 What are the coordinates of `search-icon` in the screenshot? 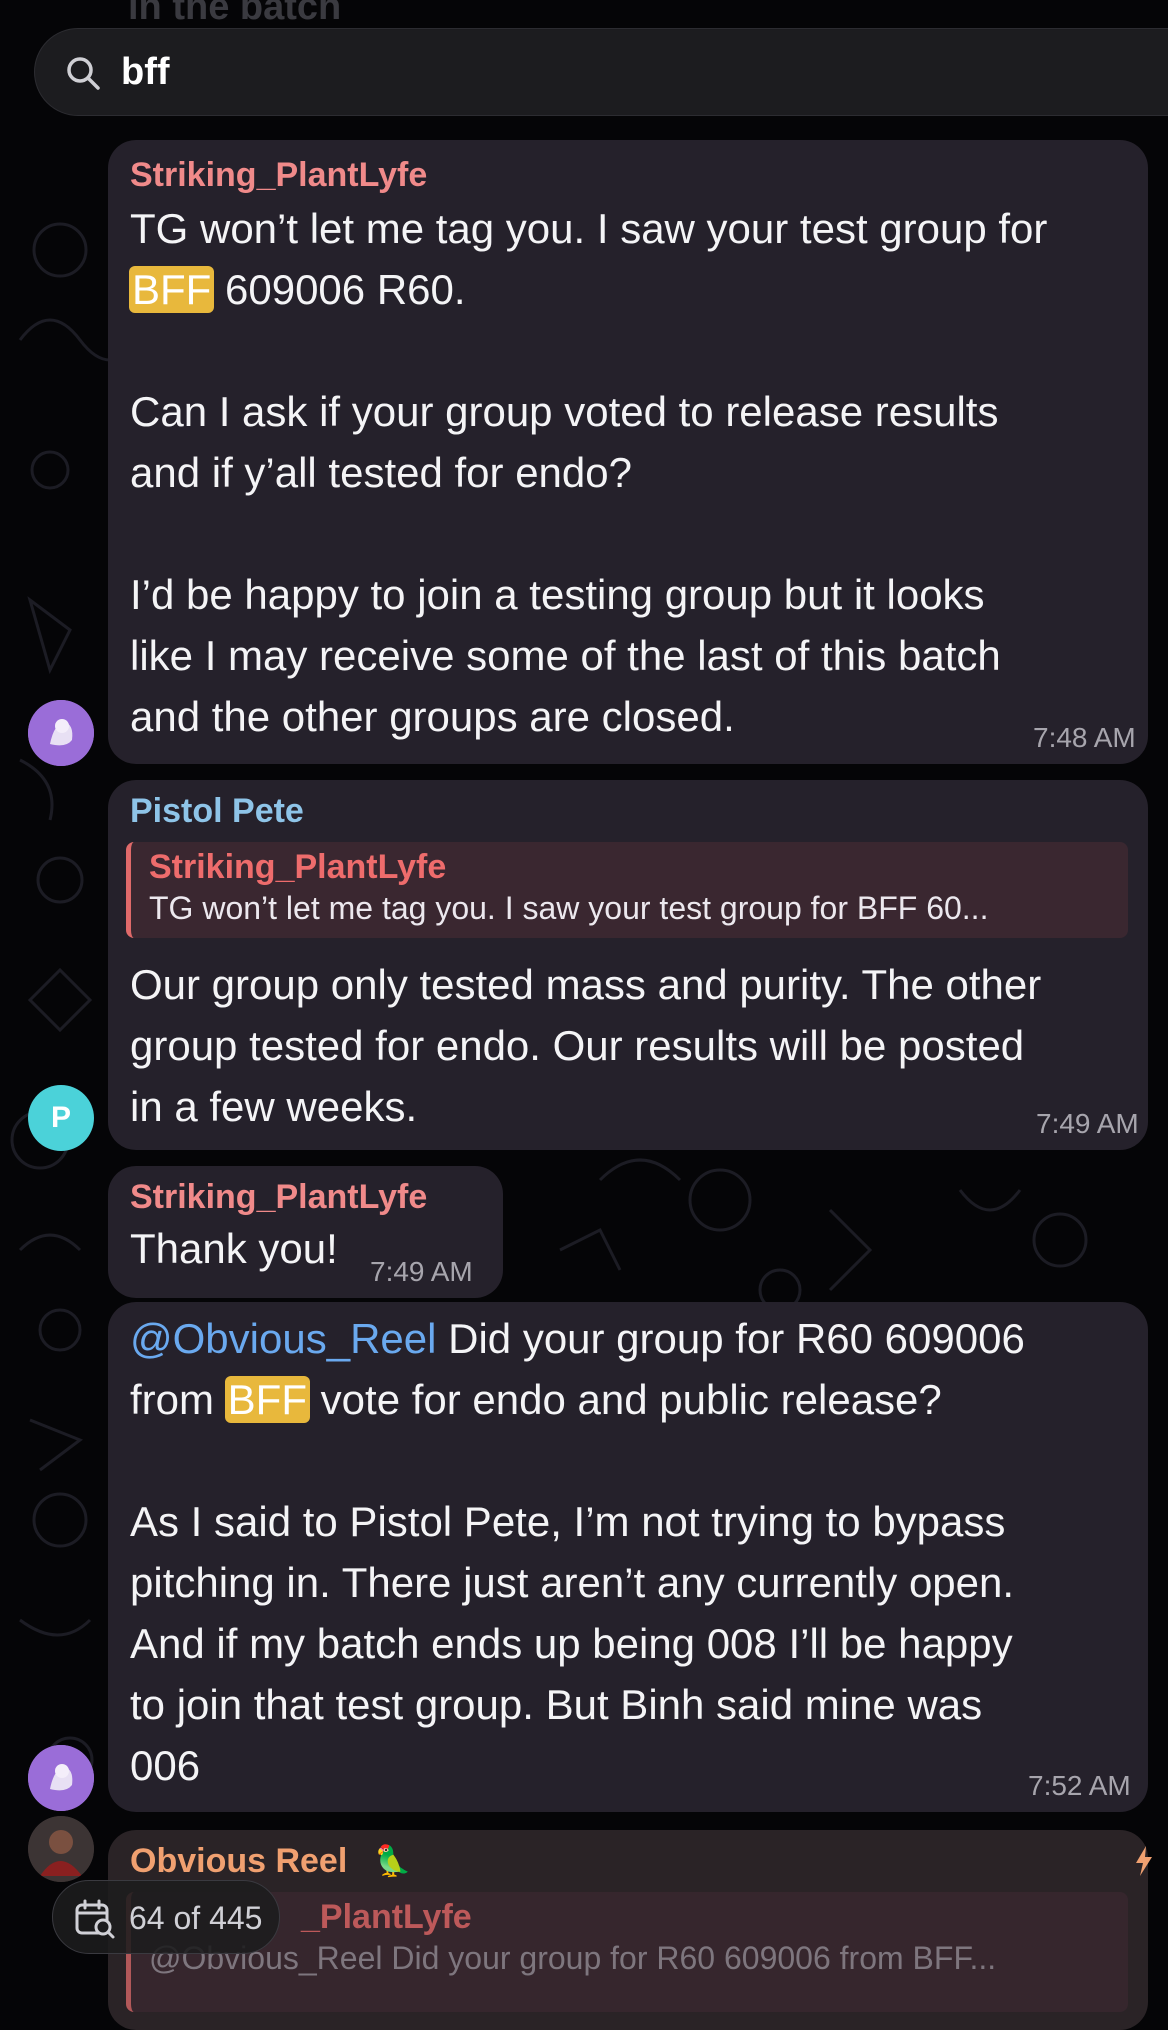 It's located at (83, 73).